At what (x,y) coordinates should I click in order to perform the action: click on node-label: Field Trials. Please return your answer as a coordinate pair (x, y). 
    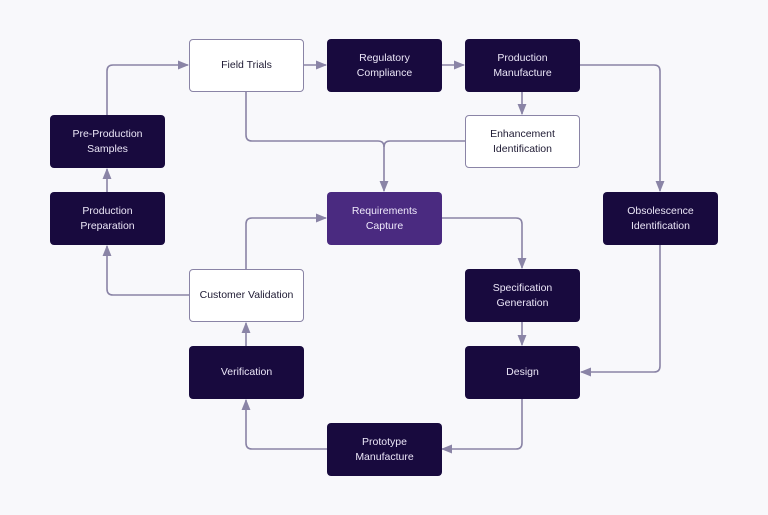
    Looking at the image, I should click on (246, 65).